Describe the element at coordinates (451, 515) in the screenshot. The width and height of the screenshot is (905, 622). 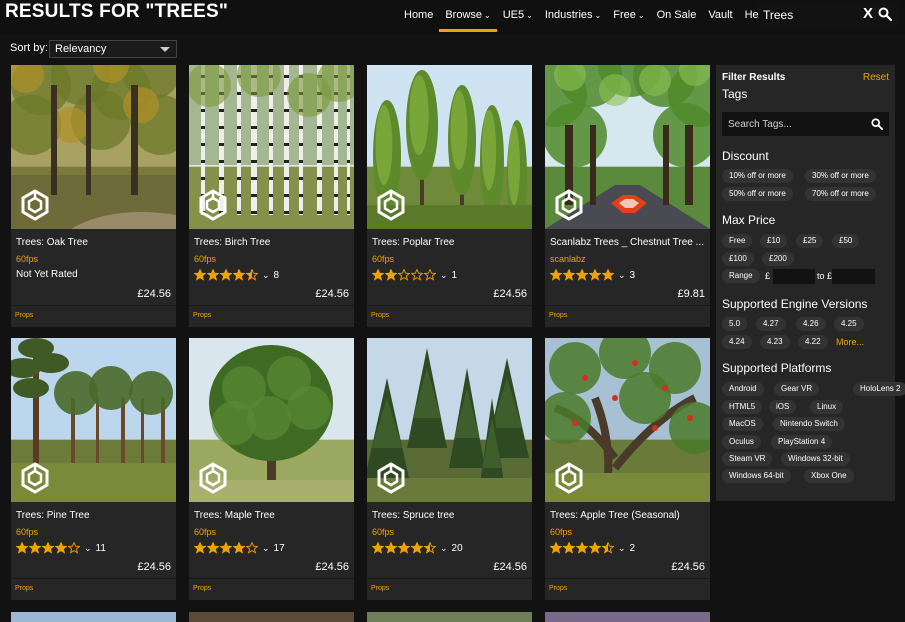
I see `product-title: Trees: Spruce tree` at that location.